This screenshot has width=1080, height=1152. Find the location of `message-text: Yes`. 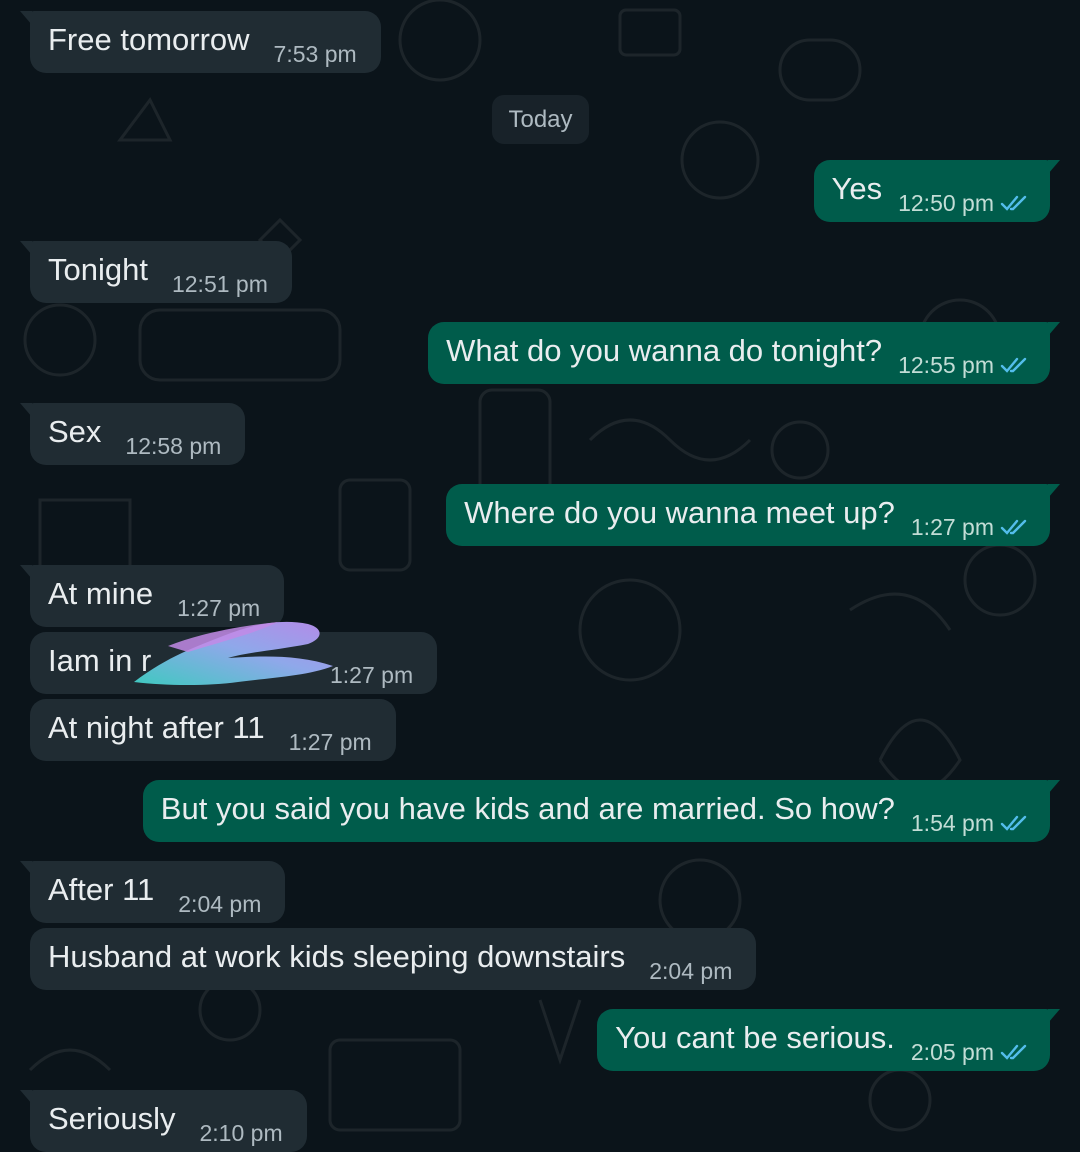

message-text: Yes is located at coordinates (857, 188).